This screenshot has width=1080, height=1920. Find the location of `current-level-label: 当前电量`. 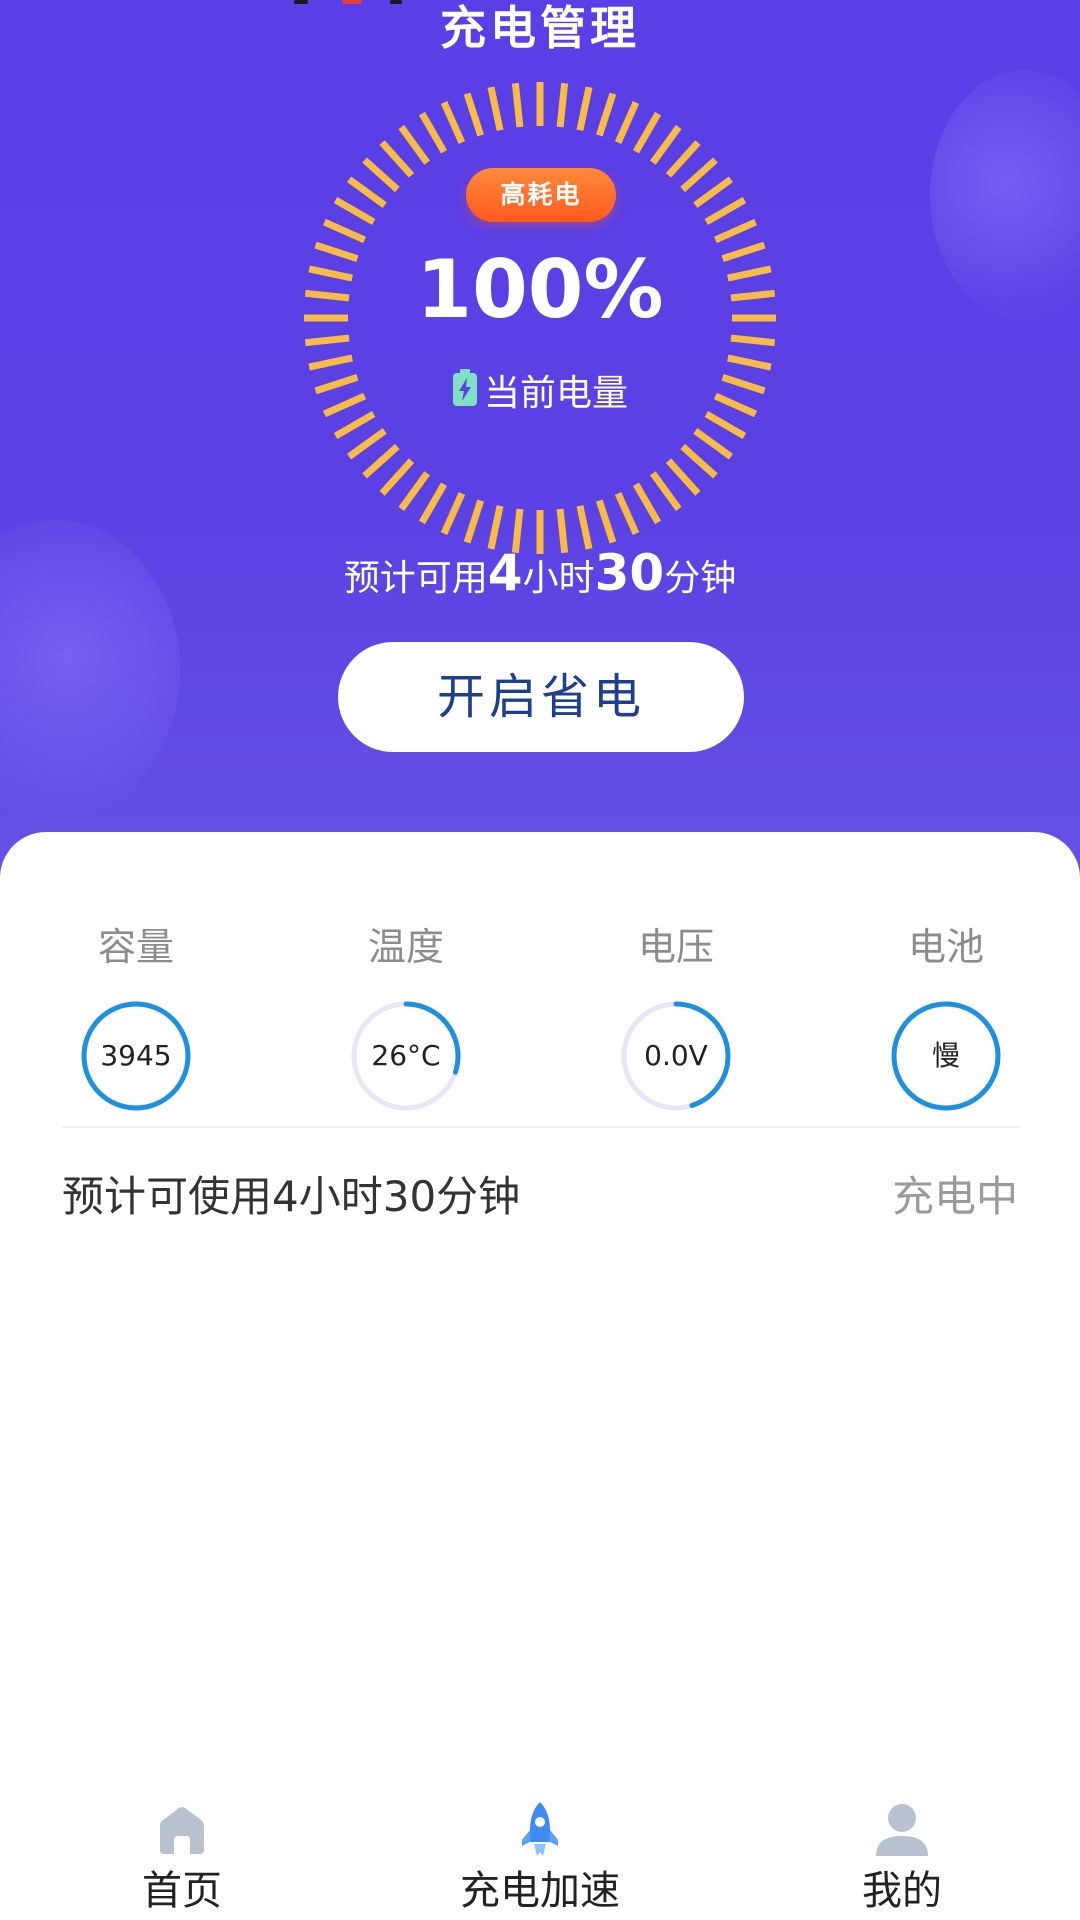

current-level-label: 当前电量 is located at coordinates (540, 390).